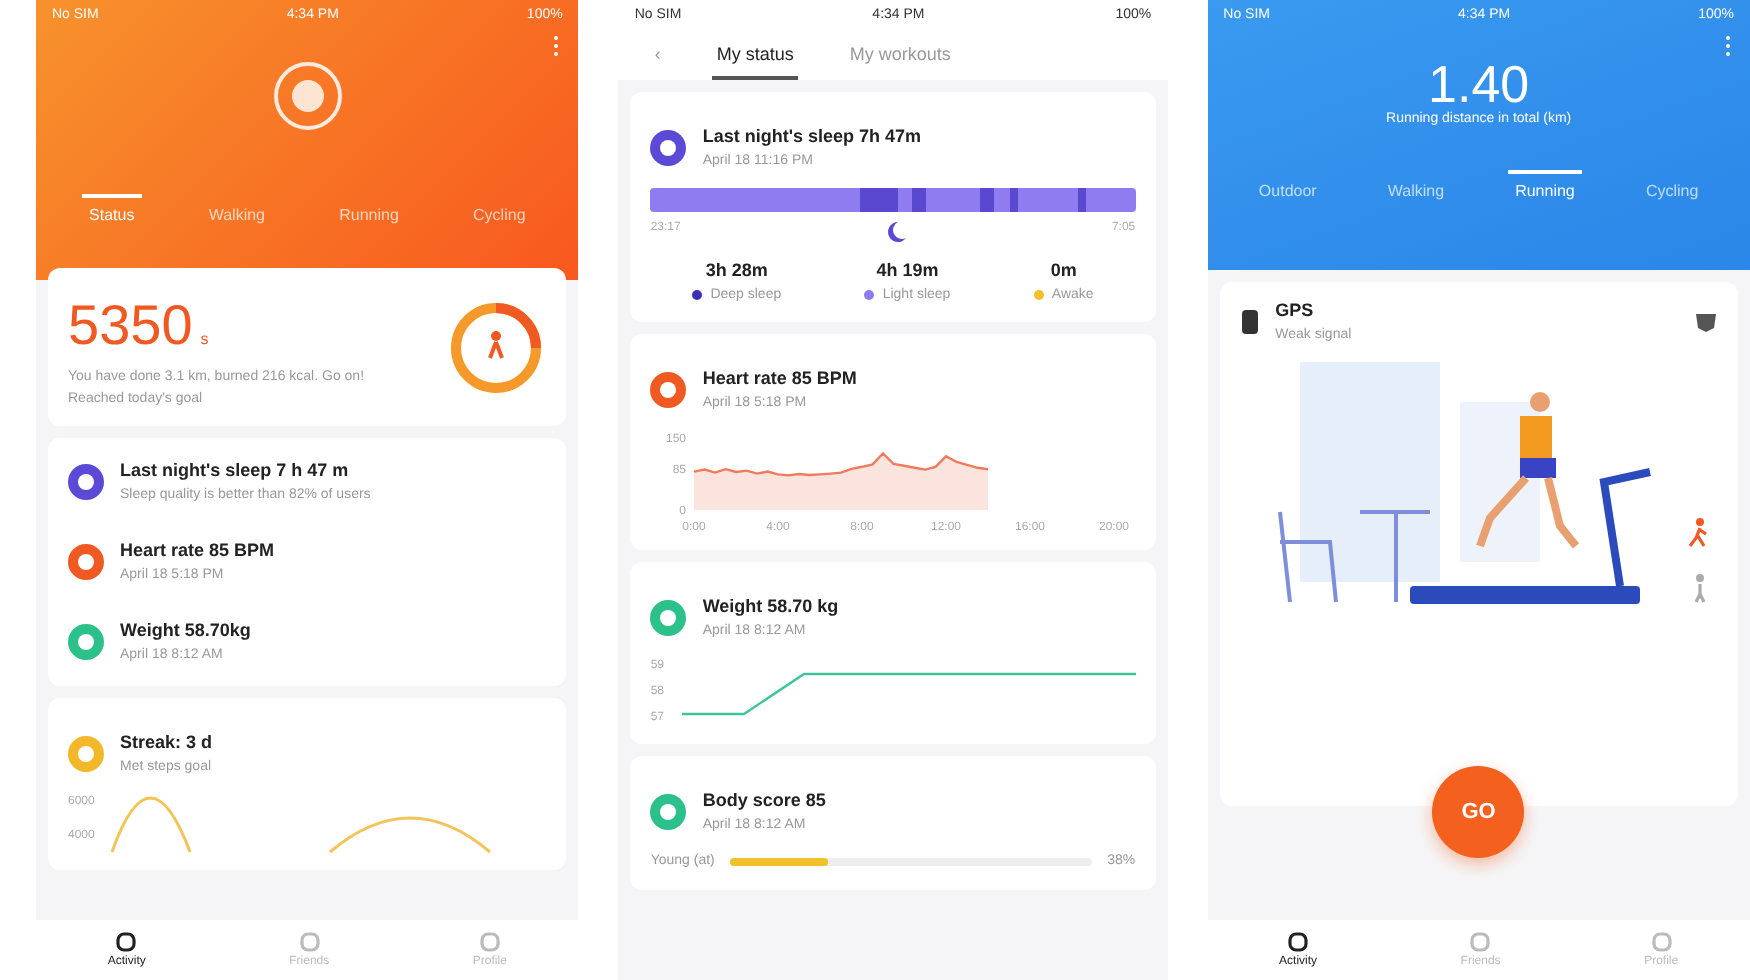 Image resolution: width=1750 pixels, height=980 pixels. What do you see at coordinates (657, 56) in the screenshot?
I see `back-button: ‹` at bounding box center [657, 56].